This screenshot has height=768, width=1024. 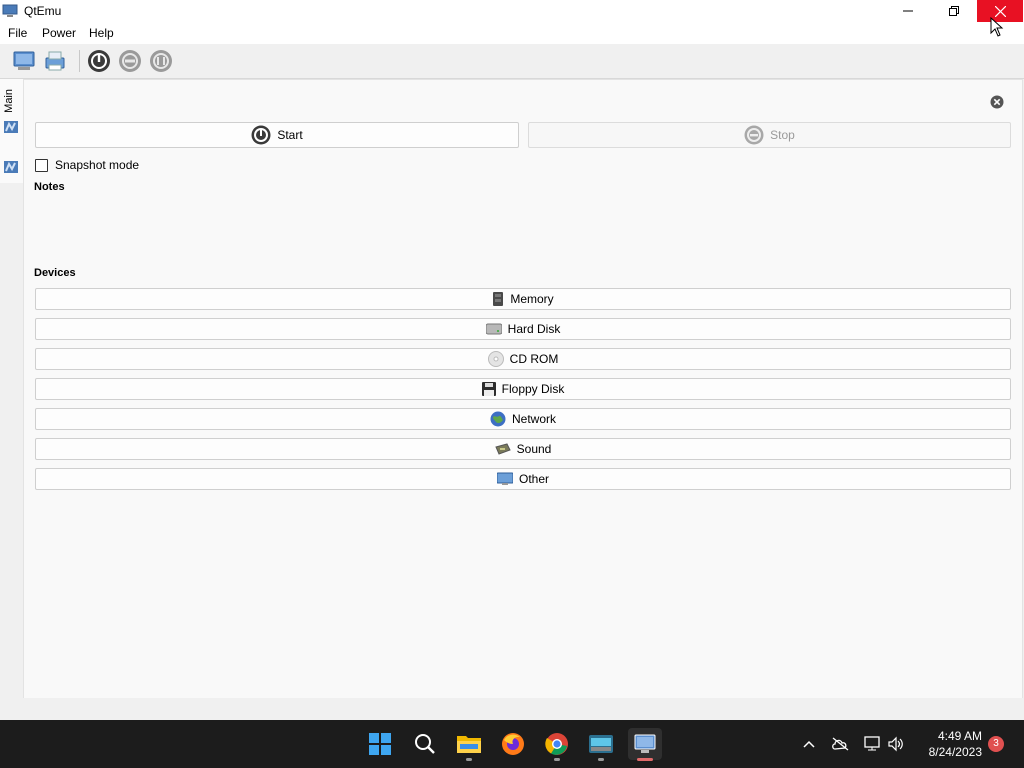 What do you see at coordinates (512, 709) in the screenshot?
I see `status-strip` at bounding box center [512, 709].